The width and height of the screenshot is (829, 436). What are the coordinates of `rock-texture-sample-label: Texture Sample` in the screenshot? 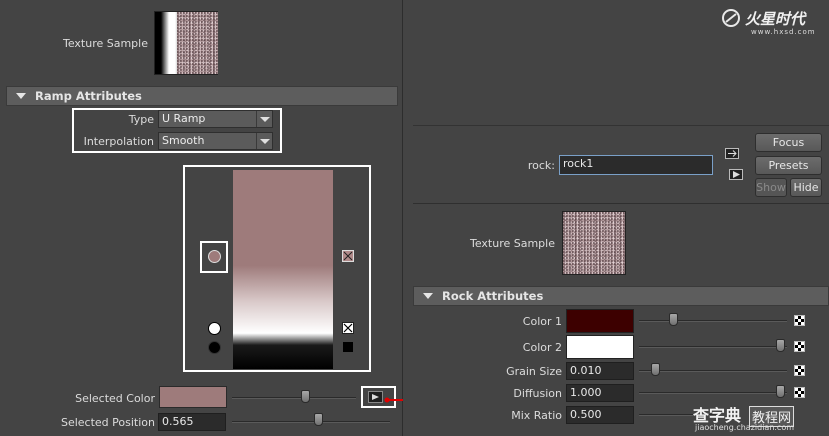 It's located at (512, 243).